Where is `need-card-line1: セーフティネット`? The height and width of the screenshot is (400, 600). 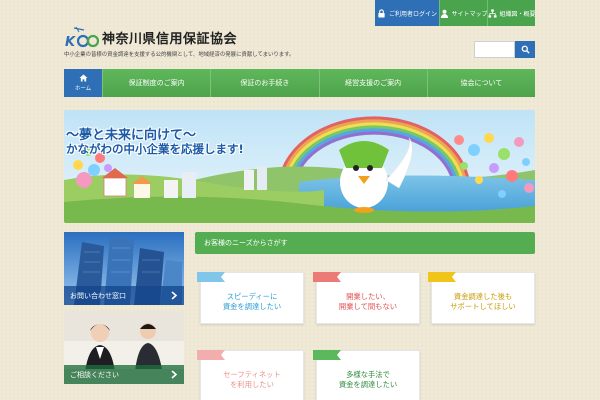
need-card-line1: セーフティネット is located at coordinates (252, 374).